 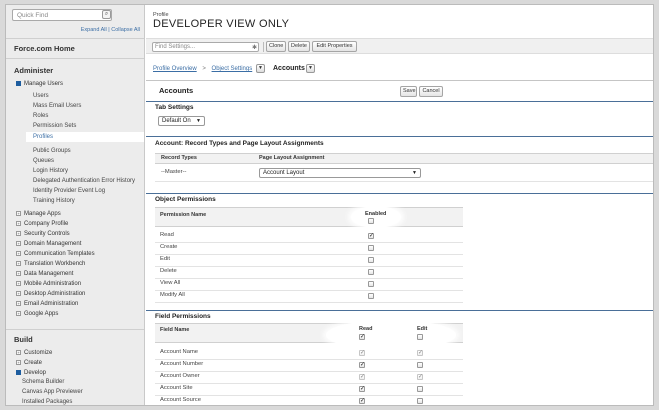 I want to click on col-field-name: Field Name, so click(x=175, y=330).